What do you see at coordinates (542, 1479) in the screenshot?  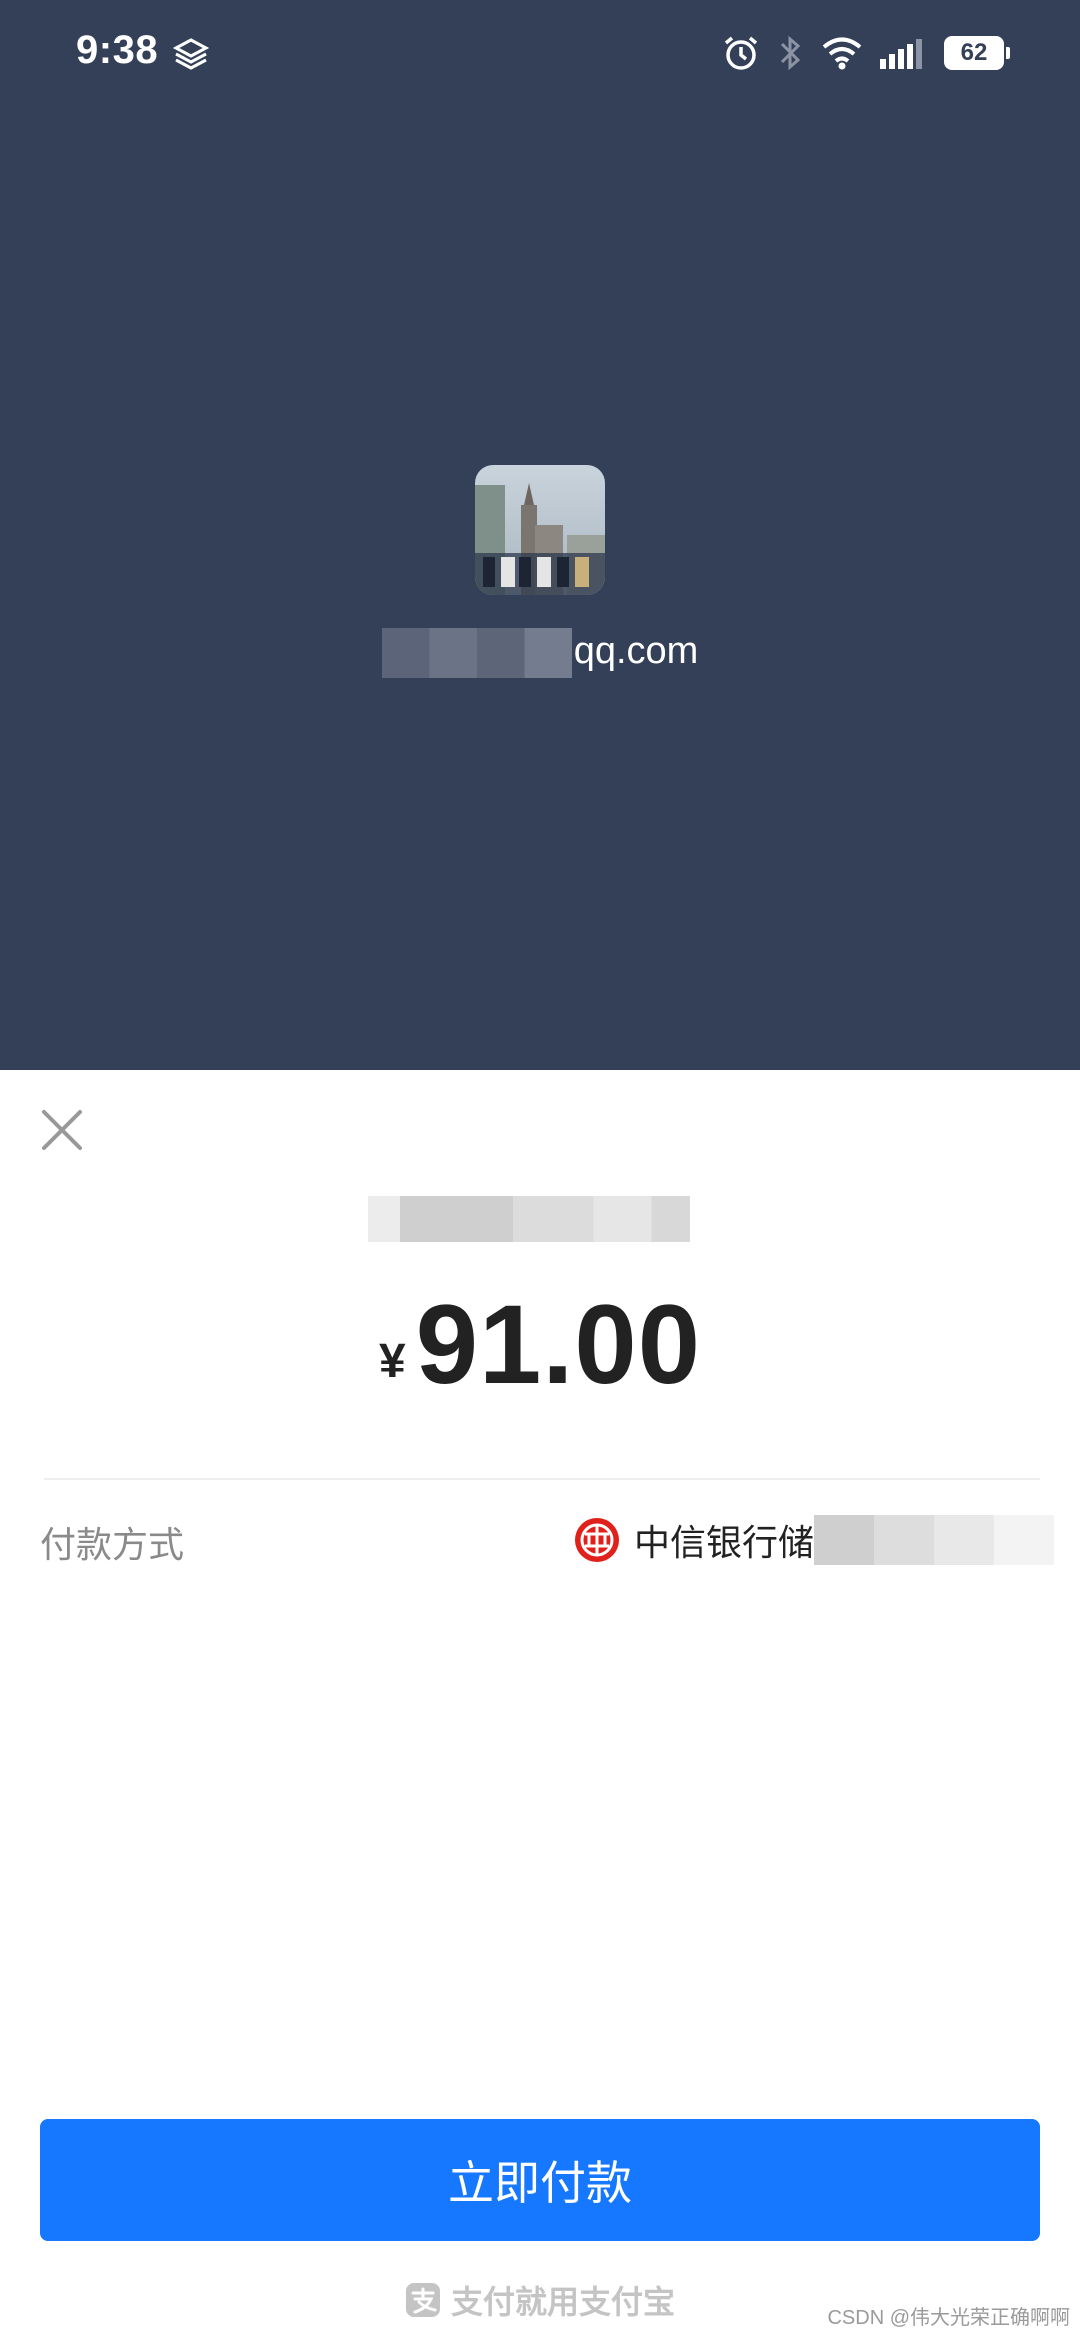 I see `divider` at bounding box center [542, 1479].